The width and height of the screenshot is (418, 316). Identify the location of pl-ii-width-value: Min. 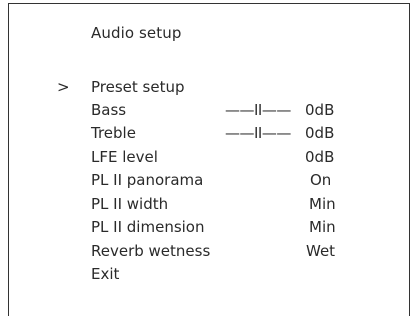
(322, 204).